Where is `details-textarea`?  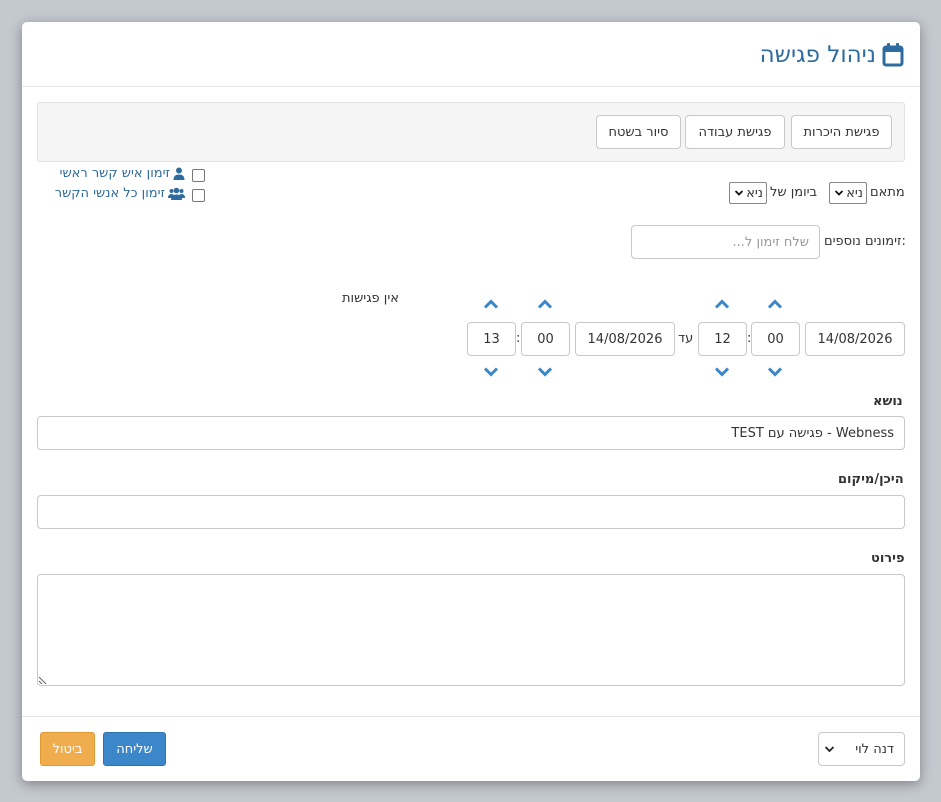
details-textarea is located at coordinates (471, 630).